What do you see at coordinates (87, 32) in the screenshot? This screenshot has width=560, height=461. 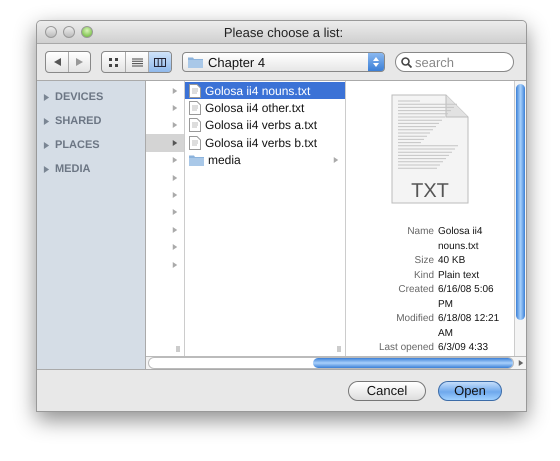 I see `zoom-button` at bounding box center [87, 32].